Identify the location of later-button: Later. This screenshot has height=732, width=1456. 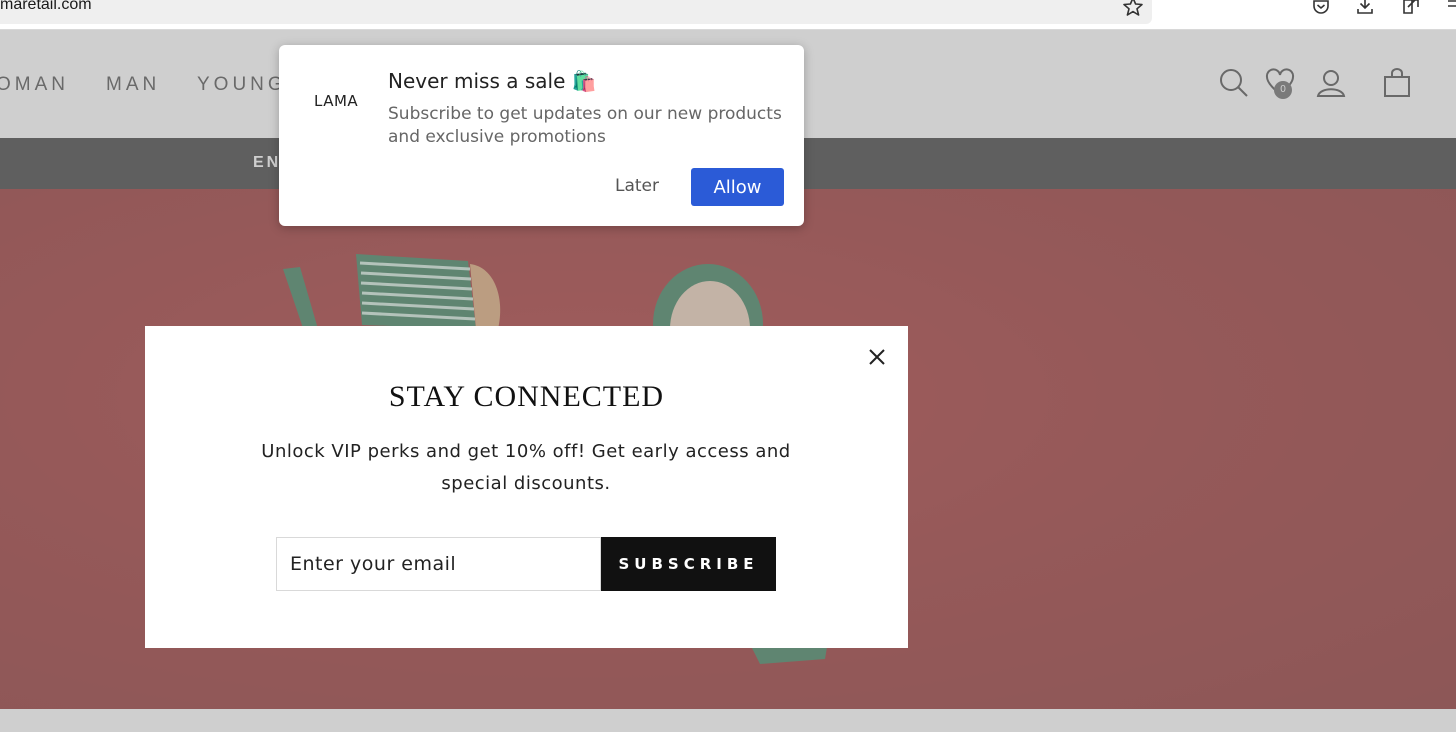
(637, 186).